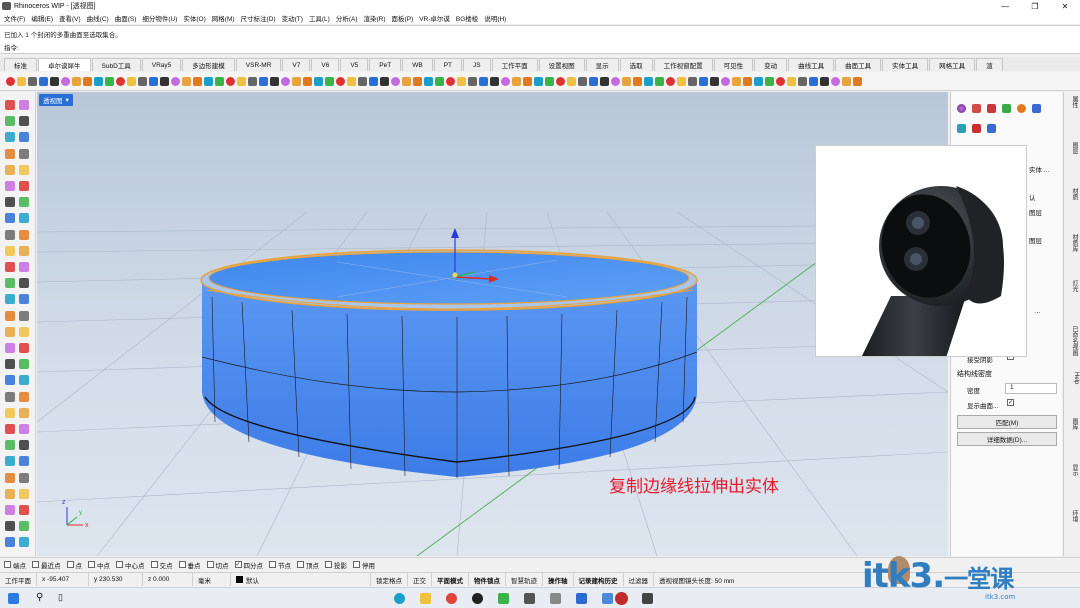  Describe the element at coordinates (771, 64) in the screenshot. I see `tab-19: 变动` at that location.